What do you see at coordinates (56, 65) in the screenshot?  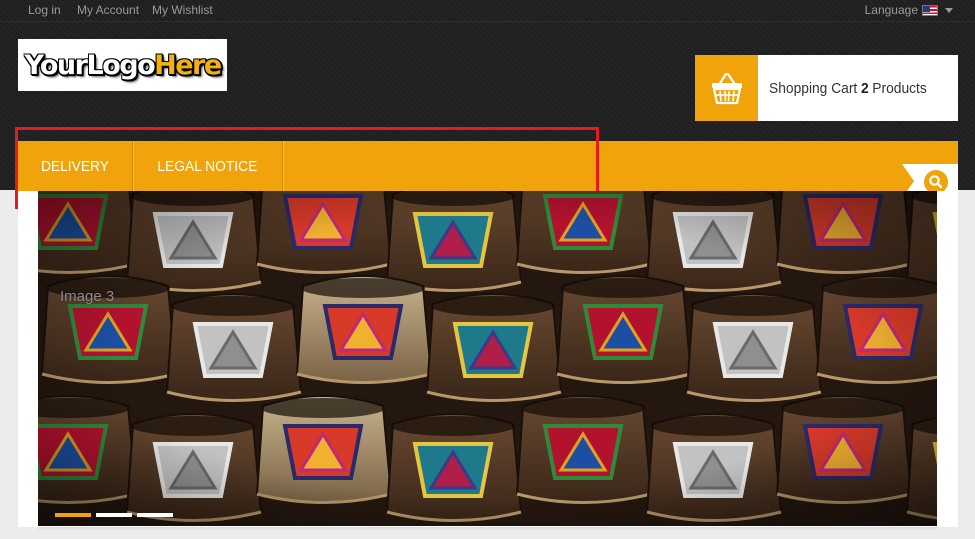 I see `logo-text-your: Your` at bounding box center [56, 65].